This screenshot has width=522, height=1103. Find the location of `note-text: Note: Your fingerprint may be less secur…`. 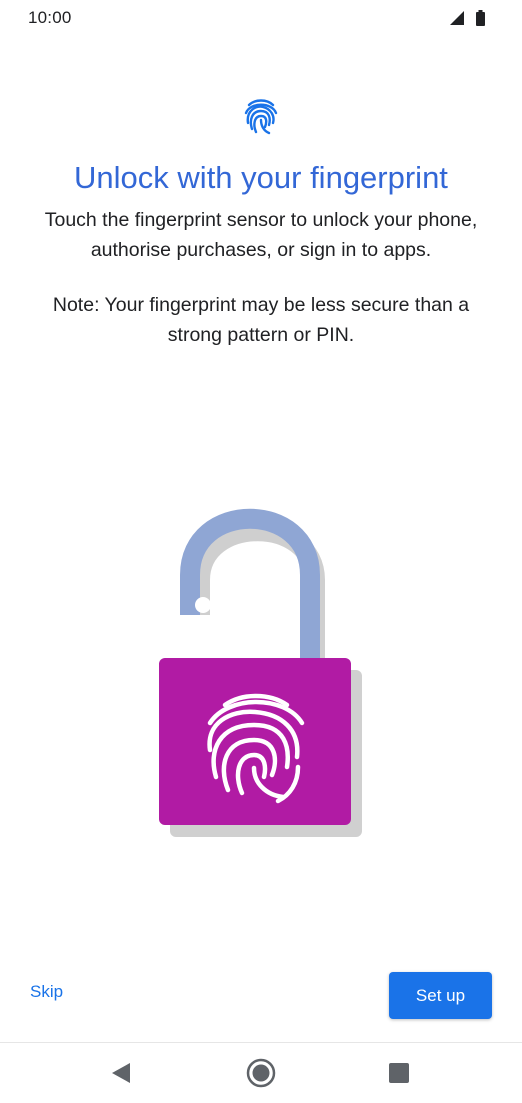

note-text: Note: Your fingerprint may be less secur… is located at coordinates (261, 320).